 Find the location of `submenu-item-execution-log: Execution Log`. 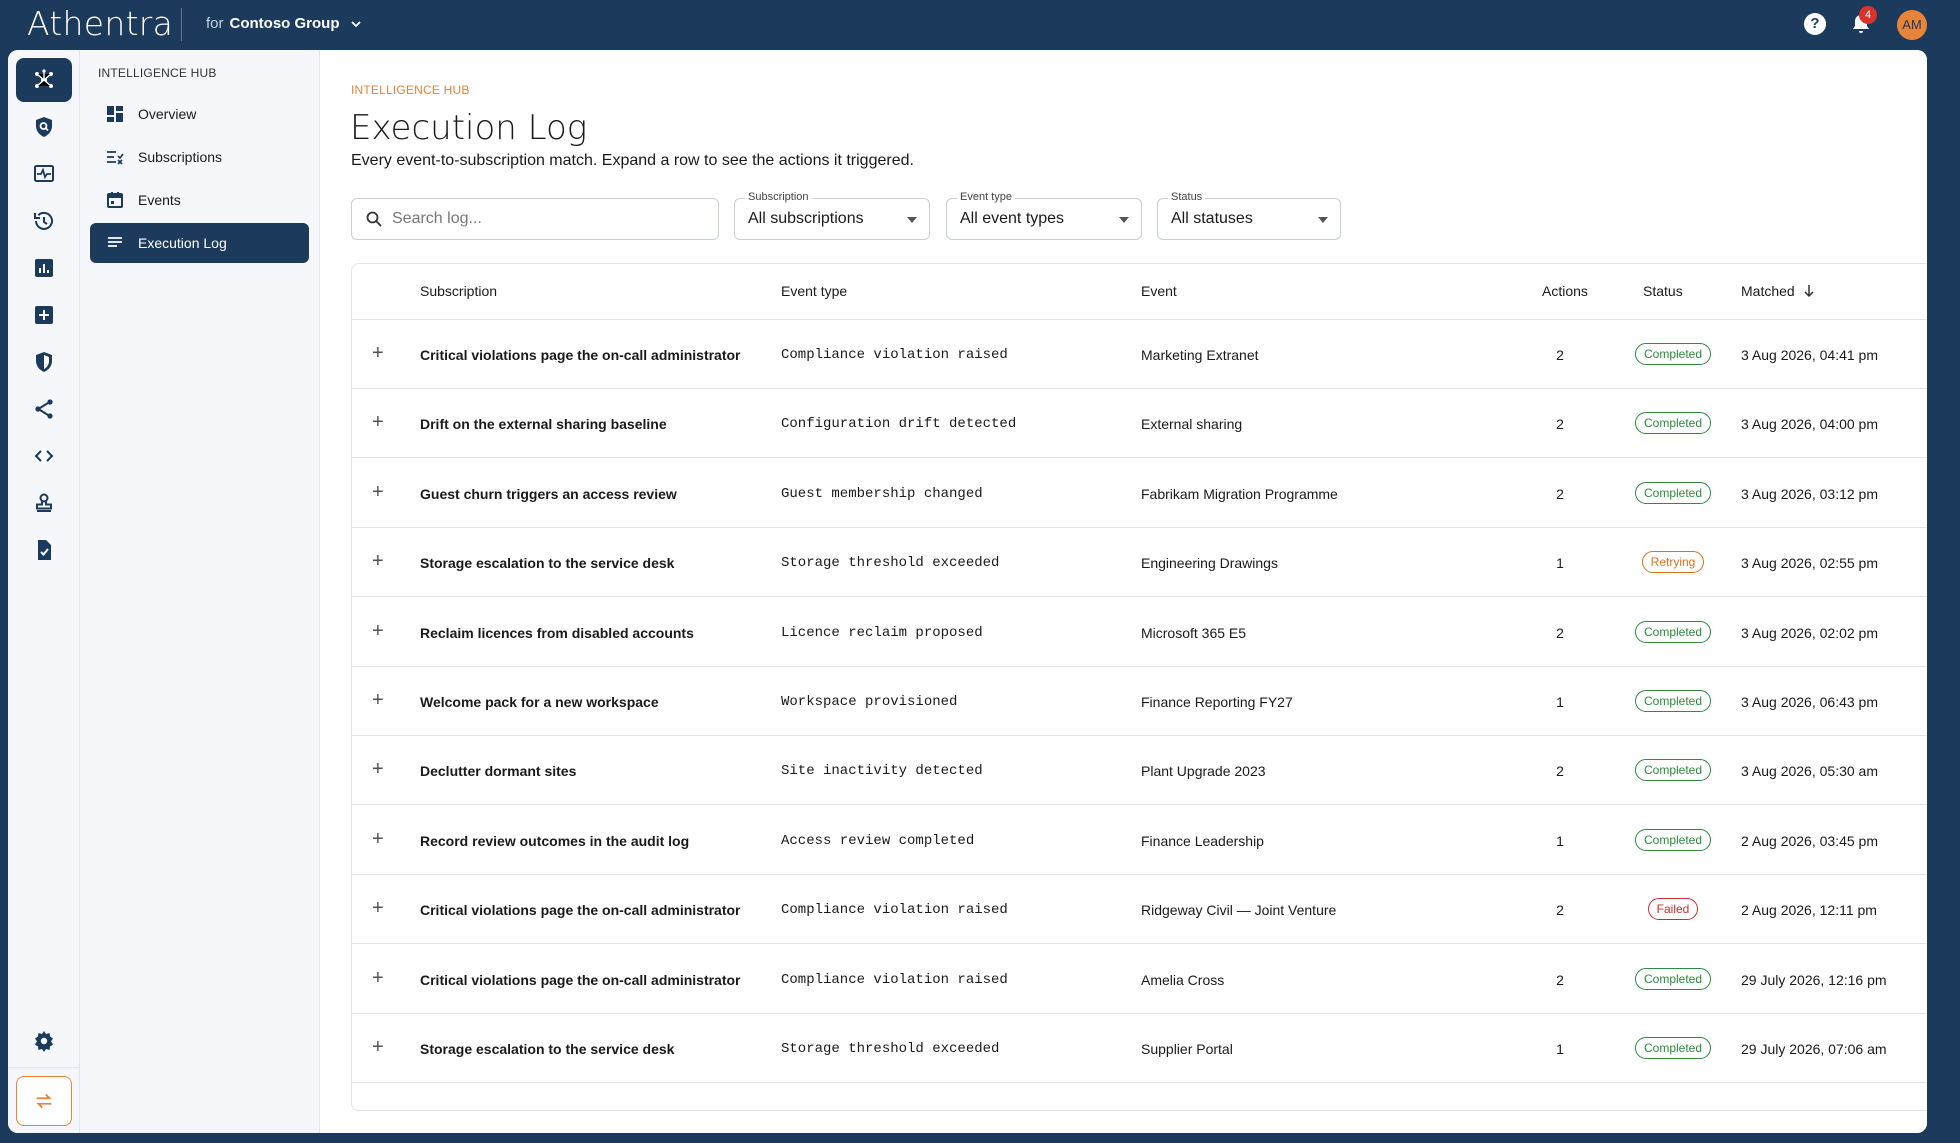

submenu-item-execution-log: Execution Log is located at coordinates (199, 243).